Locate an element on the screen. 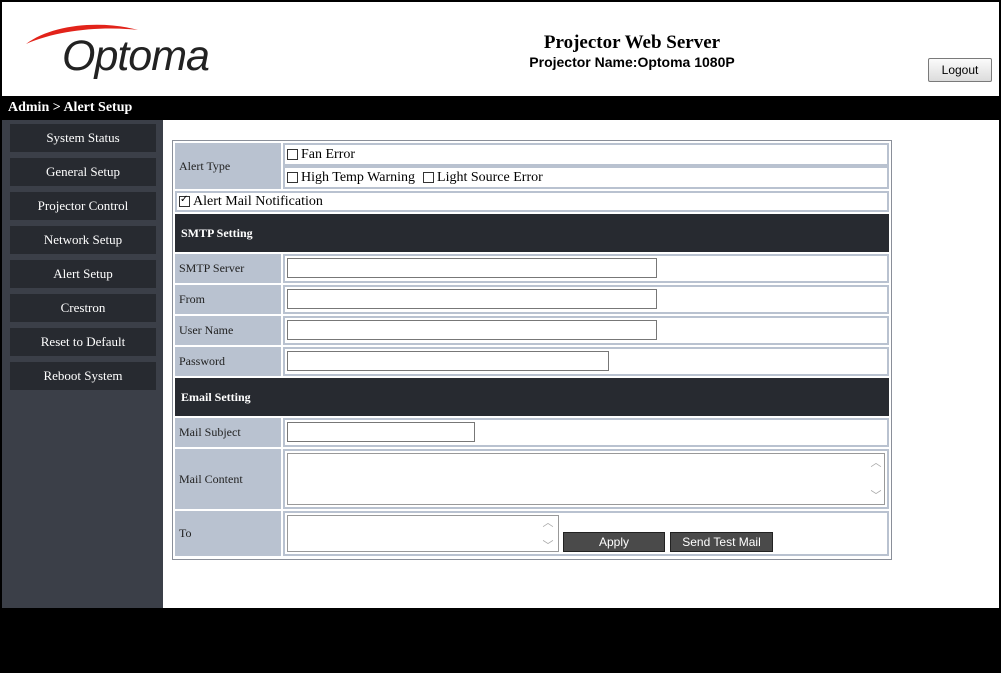  sidebar-item-reboot-system: Reboot System is located at coordinates (83, 377).